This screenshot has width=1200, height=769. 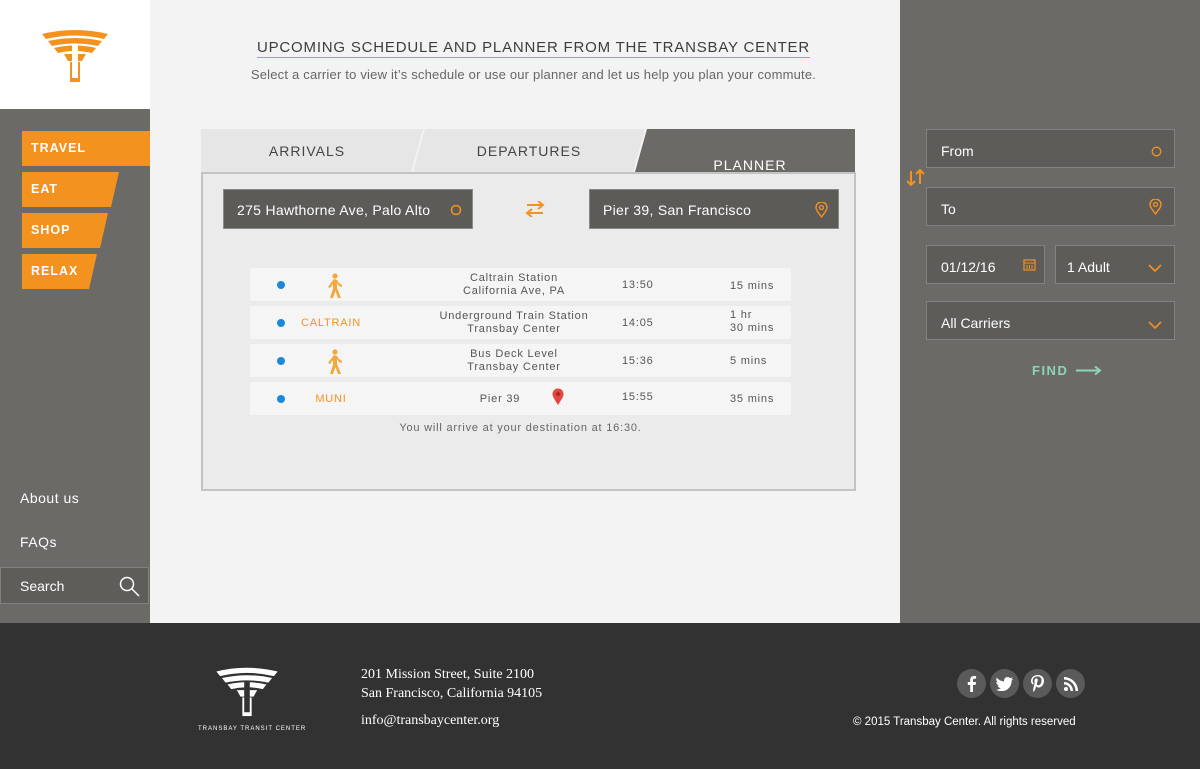 I want to click on tab-arrivals-label: ARRIVALS, so click(x=307, y=151).